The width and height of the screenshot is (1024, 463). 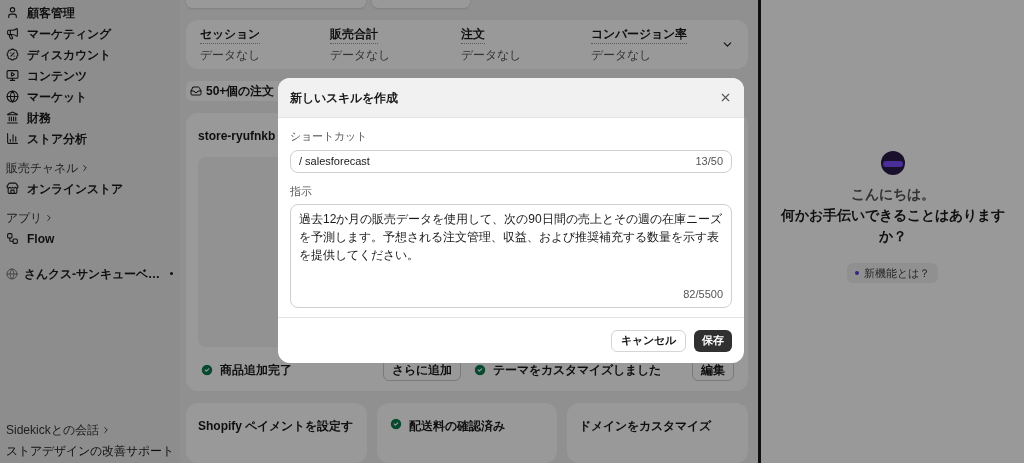 What do you see at coordinates (703, 294) in the screenshot?
I see `char-count: 82/5500` at bounding box center [703, 294].